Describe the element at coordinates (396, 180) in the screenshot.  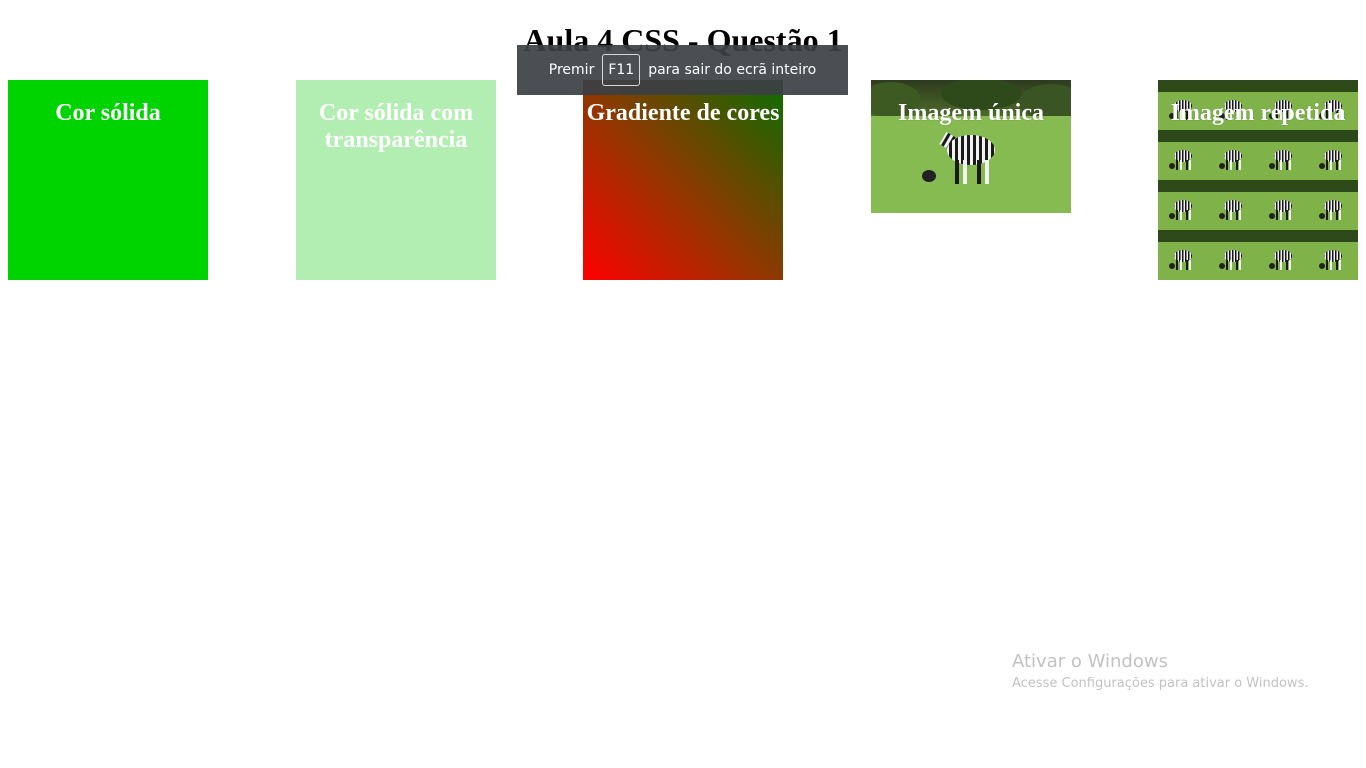
I see `transparent-color-box: Cor sólida com transparência` at that location.